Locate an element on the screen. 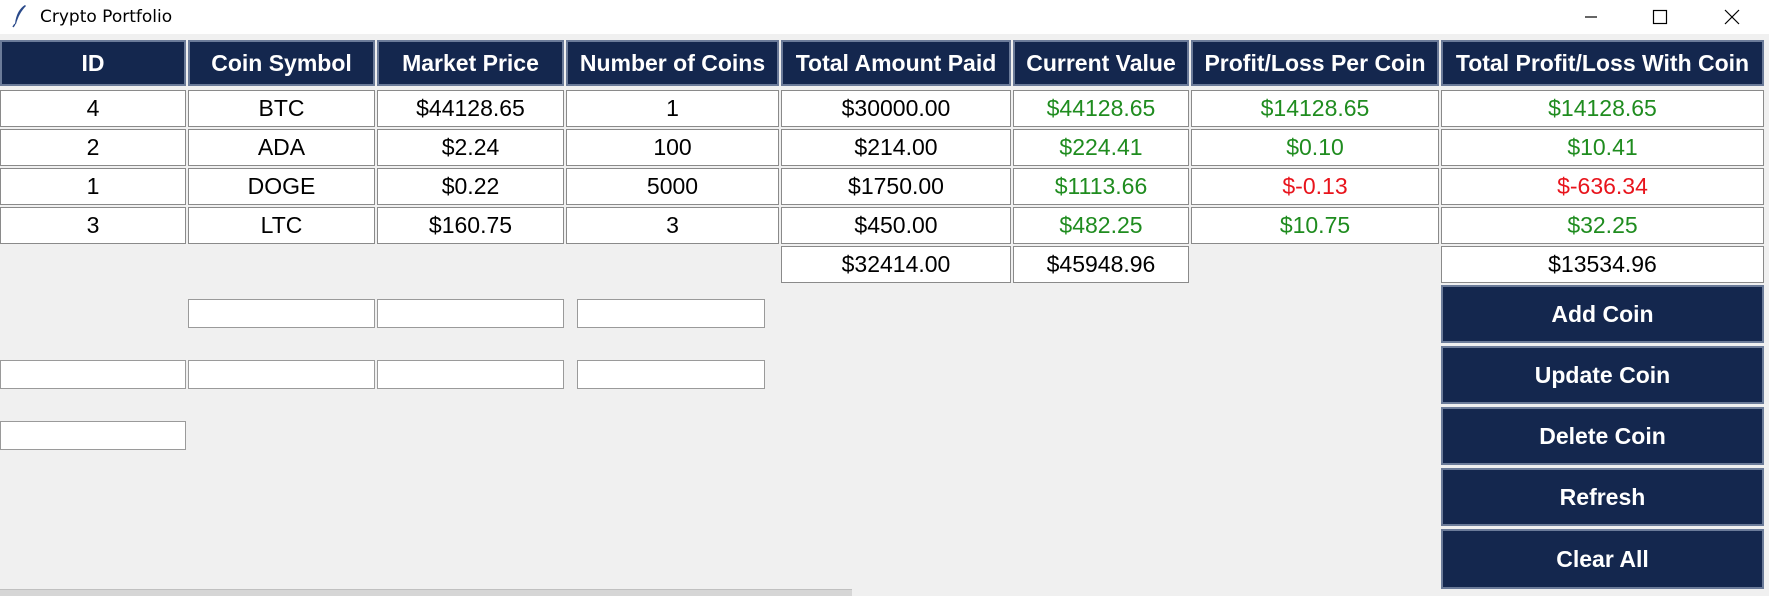 Image resolution: width=1769 pixels, height=596 pixels. add-market-price-input is located at coordinates (470, 313).